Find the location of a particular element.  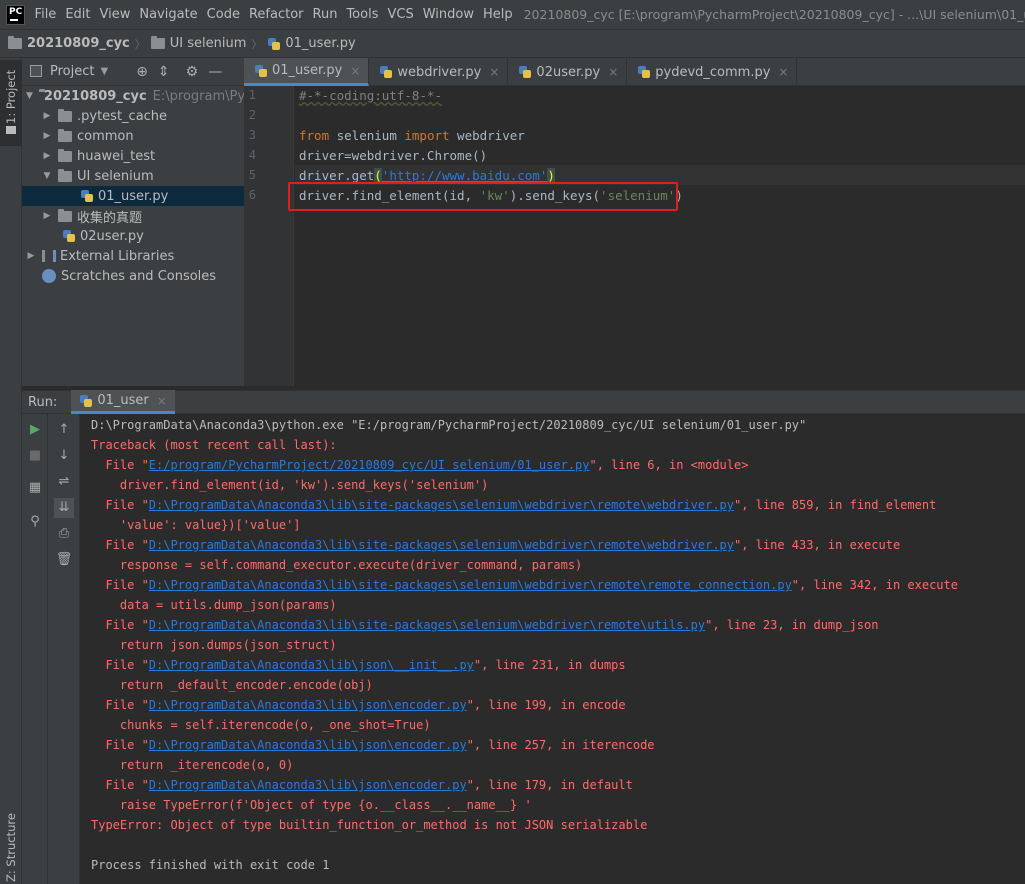

tab-02user-py: 02user.py × is located at coordinates (568, 72).